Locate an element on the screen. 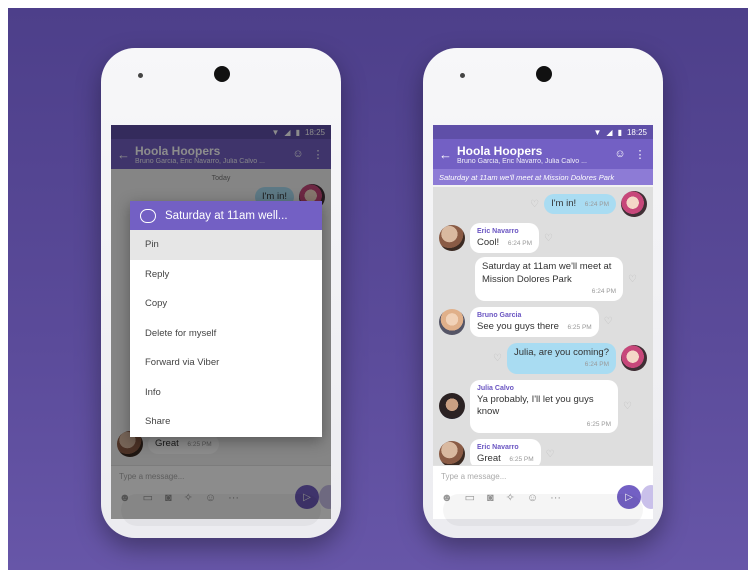 The height and width of the screenshot is (578, 756). chat-bubble-icon is located at coordinates (148, 215).